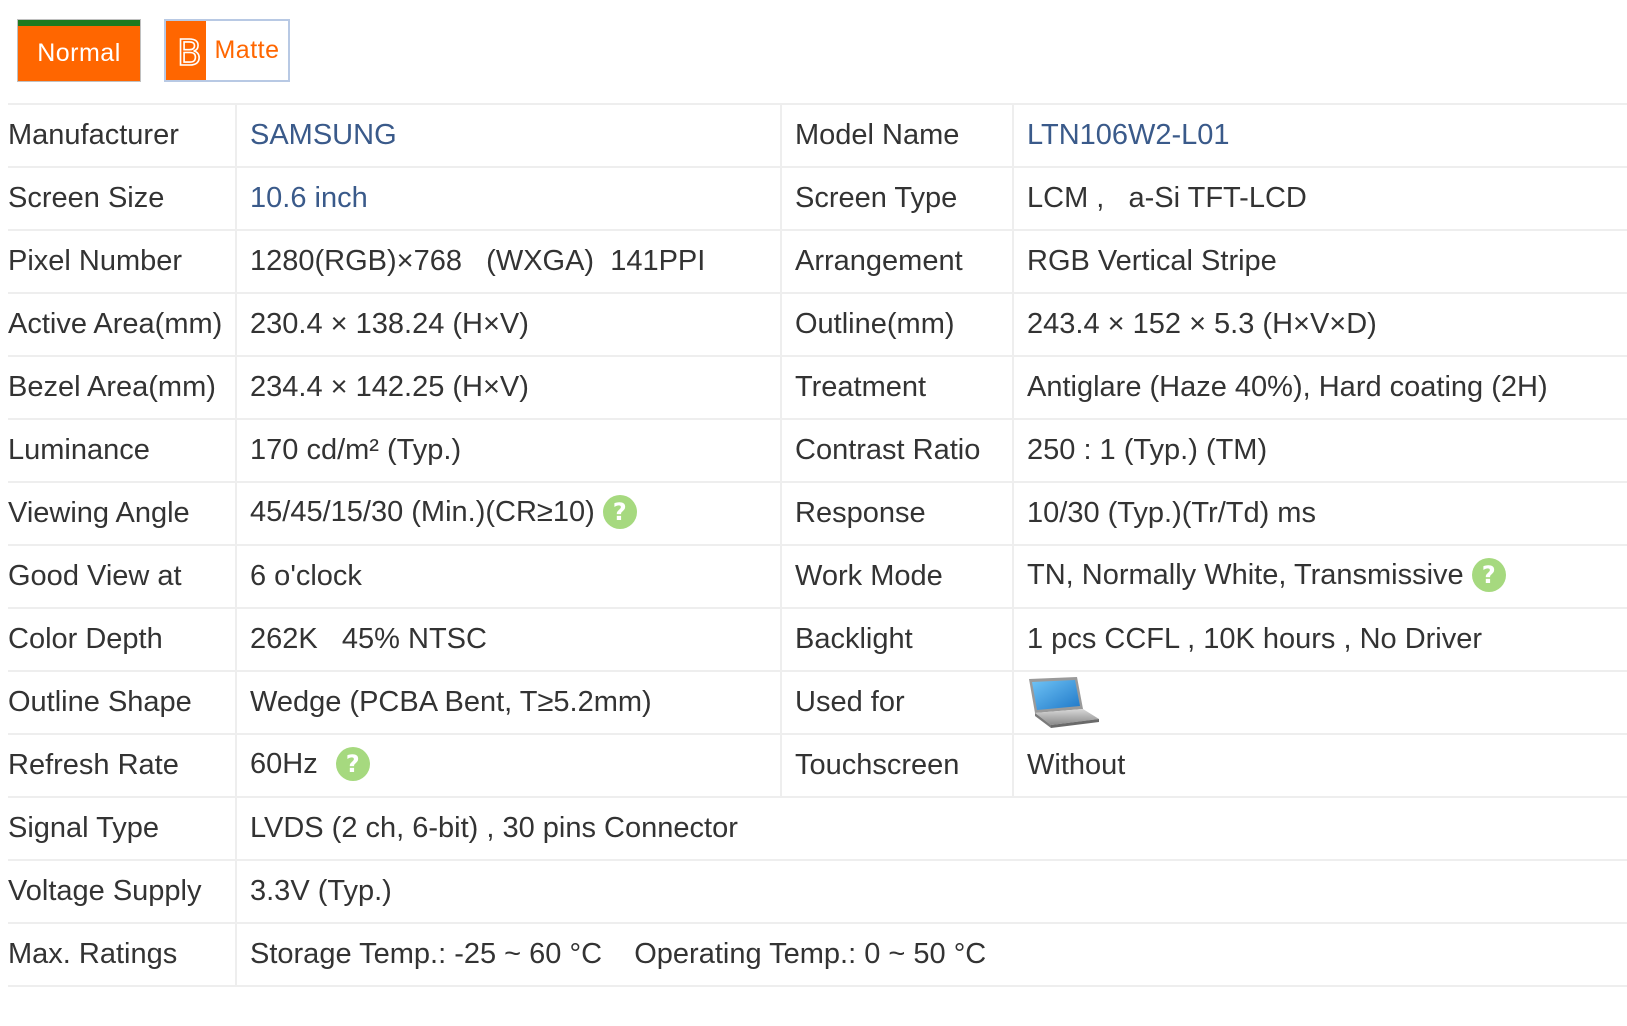 Image resolution: width=1627 pixels, height=1026 pixels. Describe the element at coordinates (508, 576) in the screenshot. I see `good-view-value: 6 o'clock` at that location.